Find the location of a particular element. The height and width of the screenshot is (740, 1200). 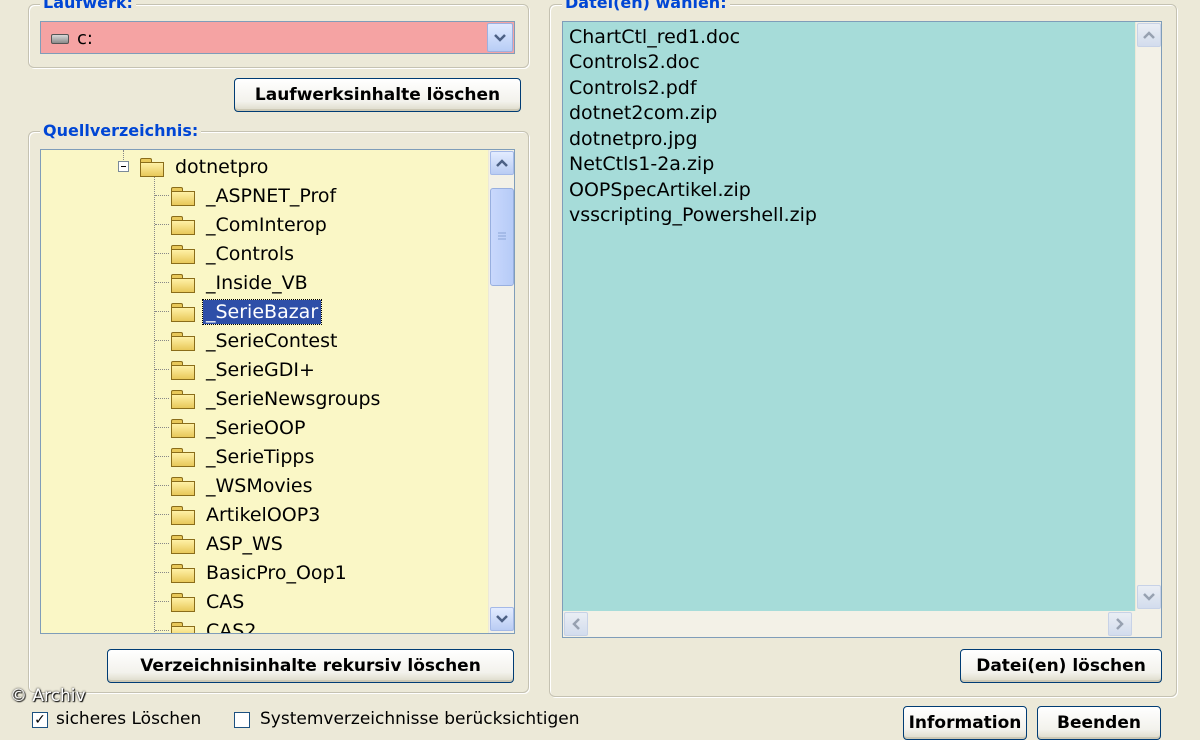

collapse-toggle is located at coordinates (123, 166).